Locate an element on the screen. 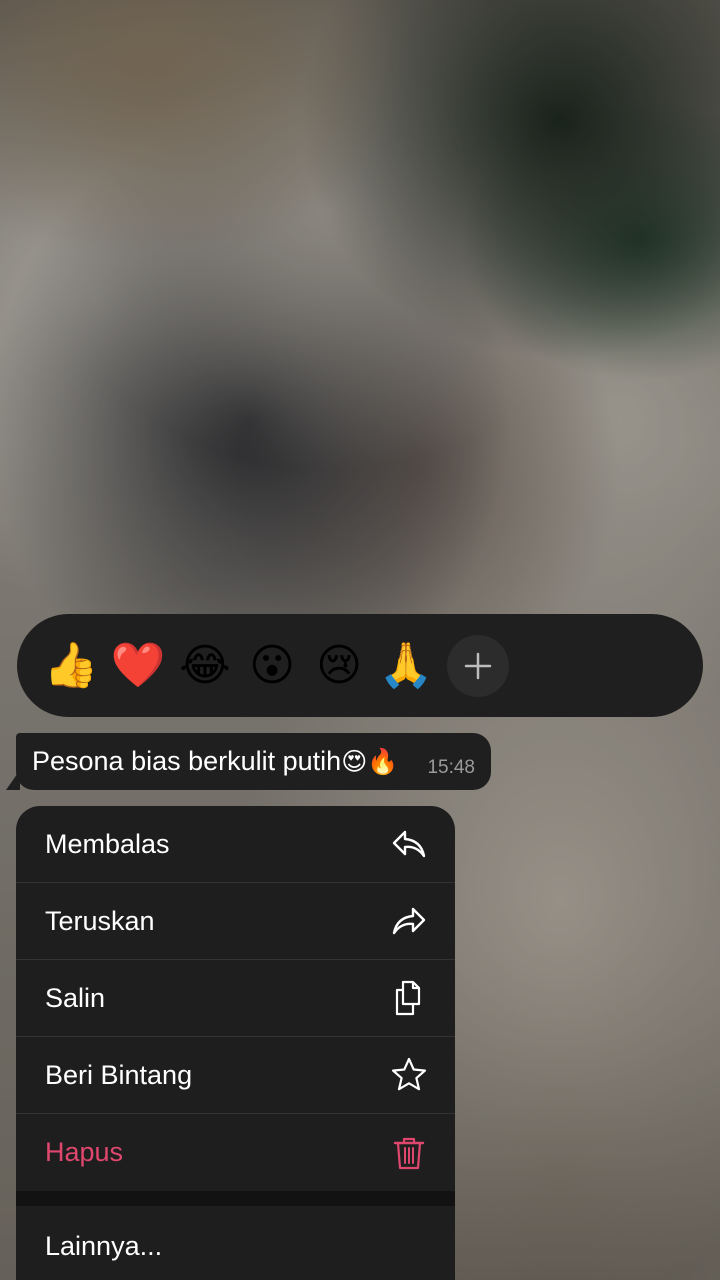  forward-arrow-icon is located at coordinates (409, 921).